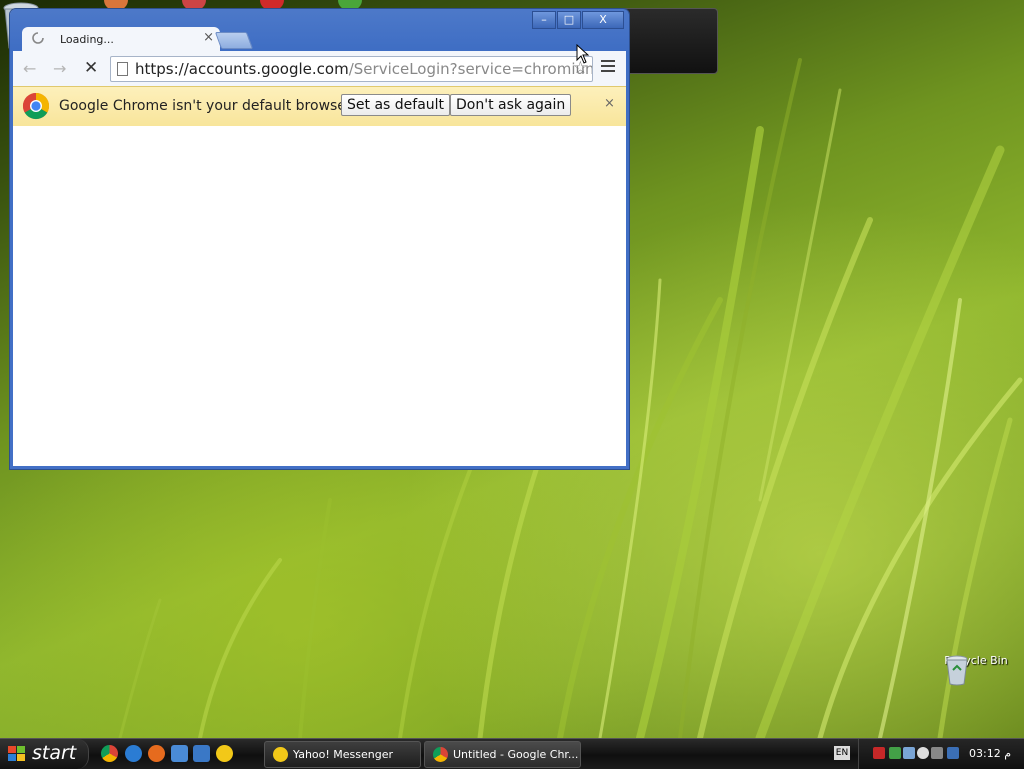 The height and width of the screenshot is (769, 1024). What do you see at coordinates (937, 753) in the screenshot?
I see `calendar-icon` at bounding box center [937, 753].